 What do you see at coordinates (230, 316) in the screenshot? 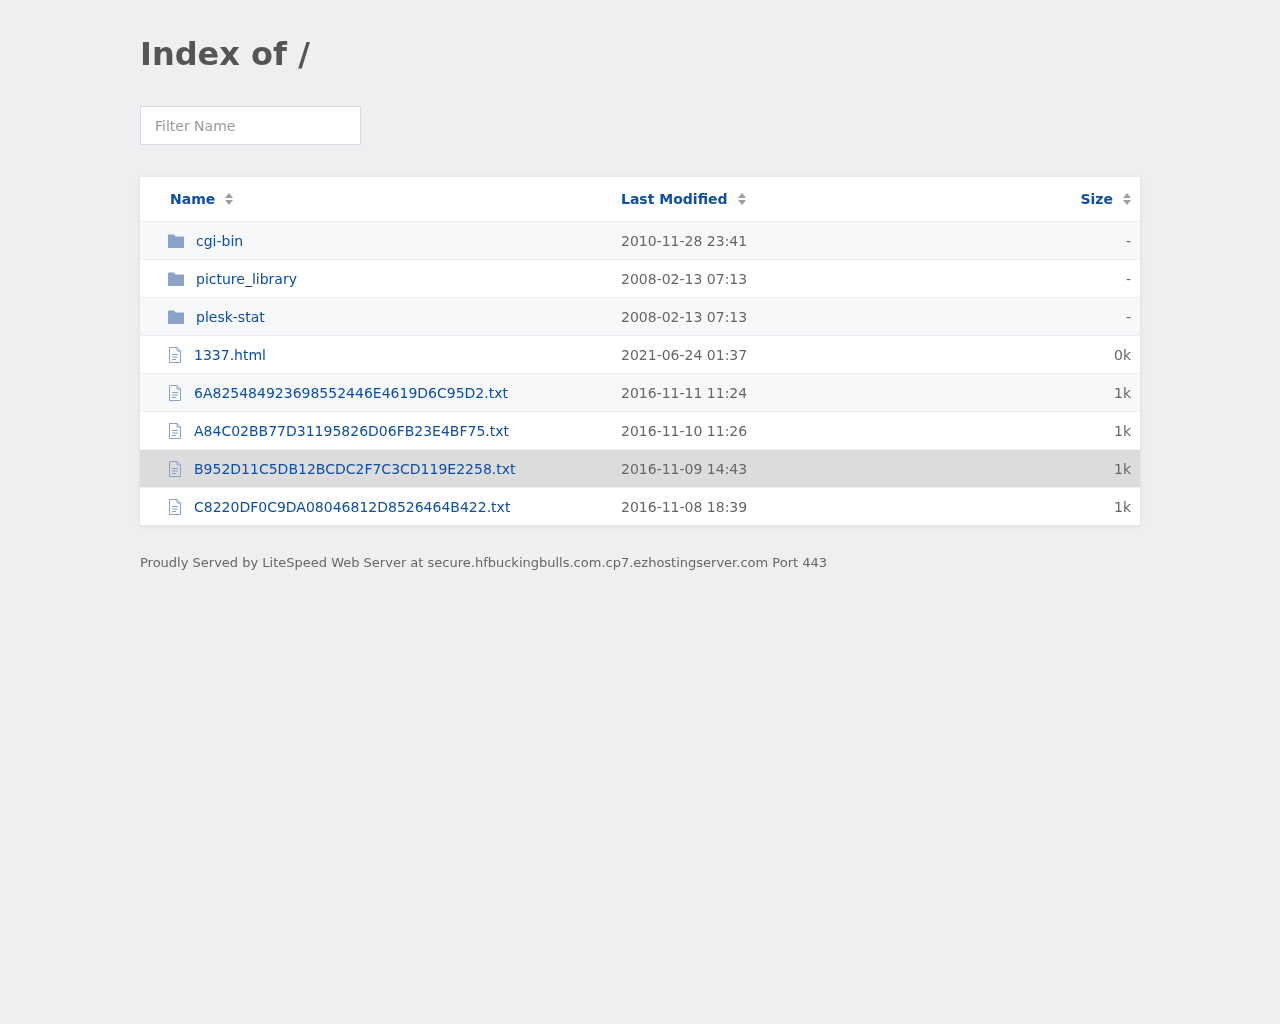
I see `file-link: plesk-stat` at bounding box center [230, 316].